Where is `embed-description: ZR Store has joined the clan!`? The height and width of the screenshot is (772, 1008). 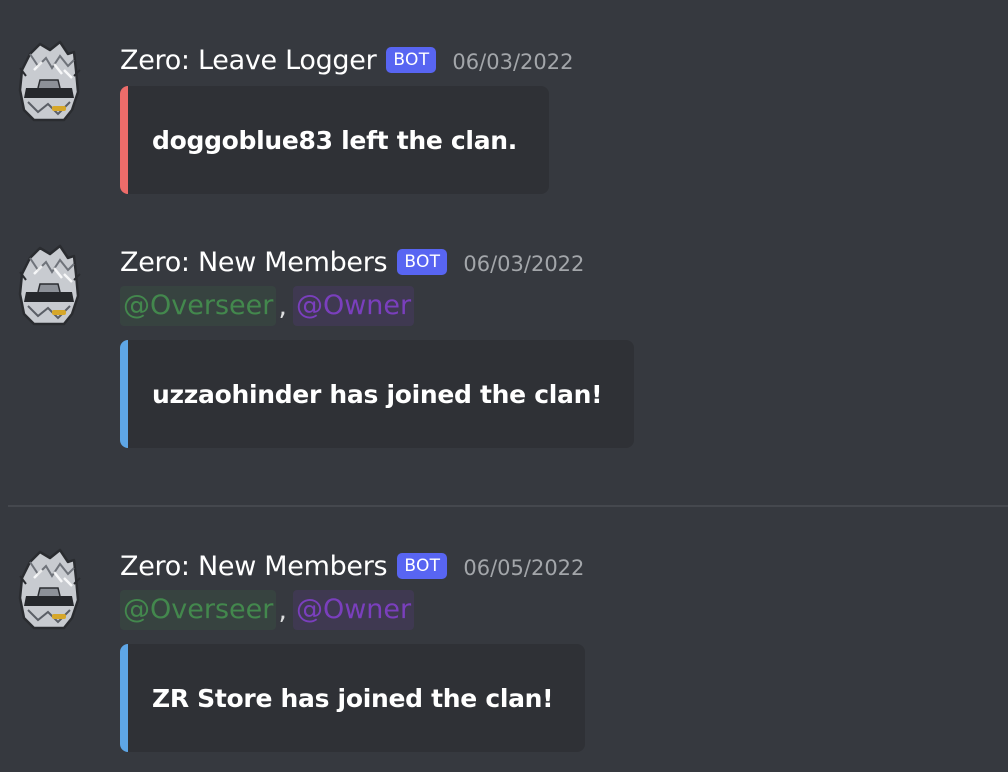
embed-description: ZR Store has joined the clan! is located at coordinates (353, 698).